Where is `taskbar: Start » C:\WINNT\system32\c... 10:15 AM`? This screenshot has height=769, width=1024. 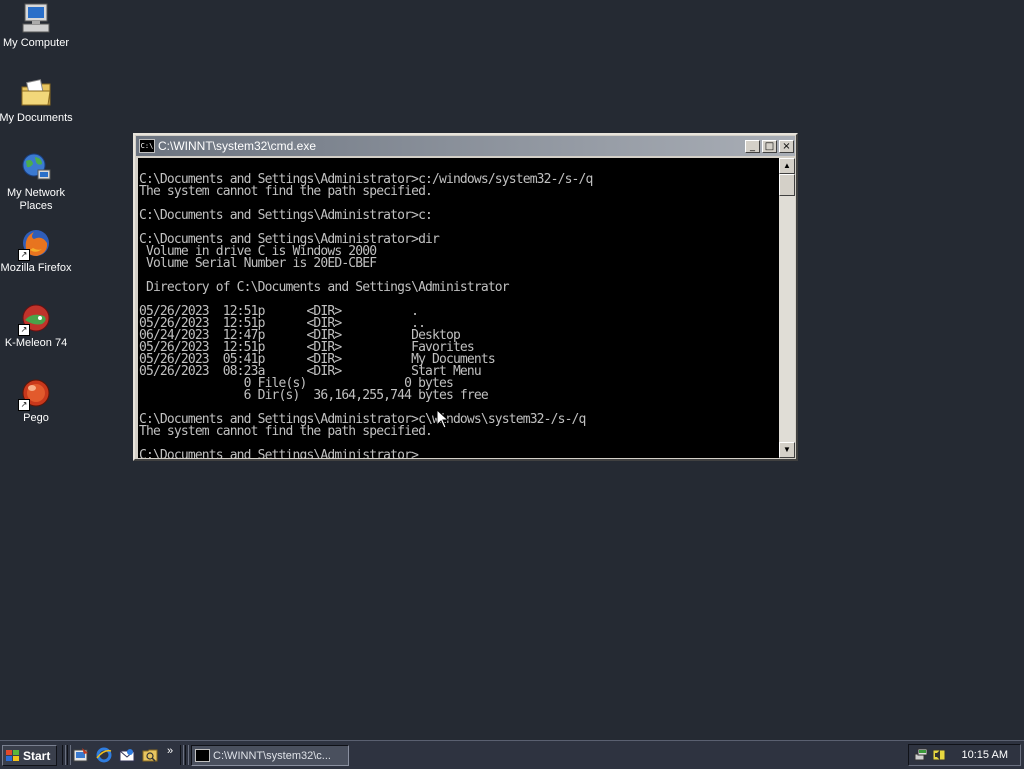 taskbar: Start » C:\WINNT\system32\c... 10:15 AM is located at coordinates (512, 754).